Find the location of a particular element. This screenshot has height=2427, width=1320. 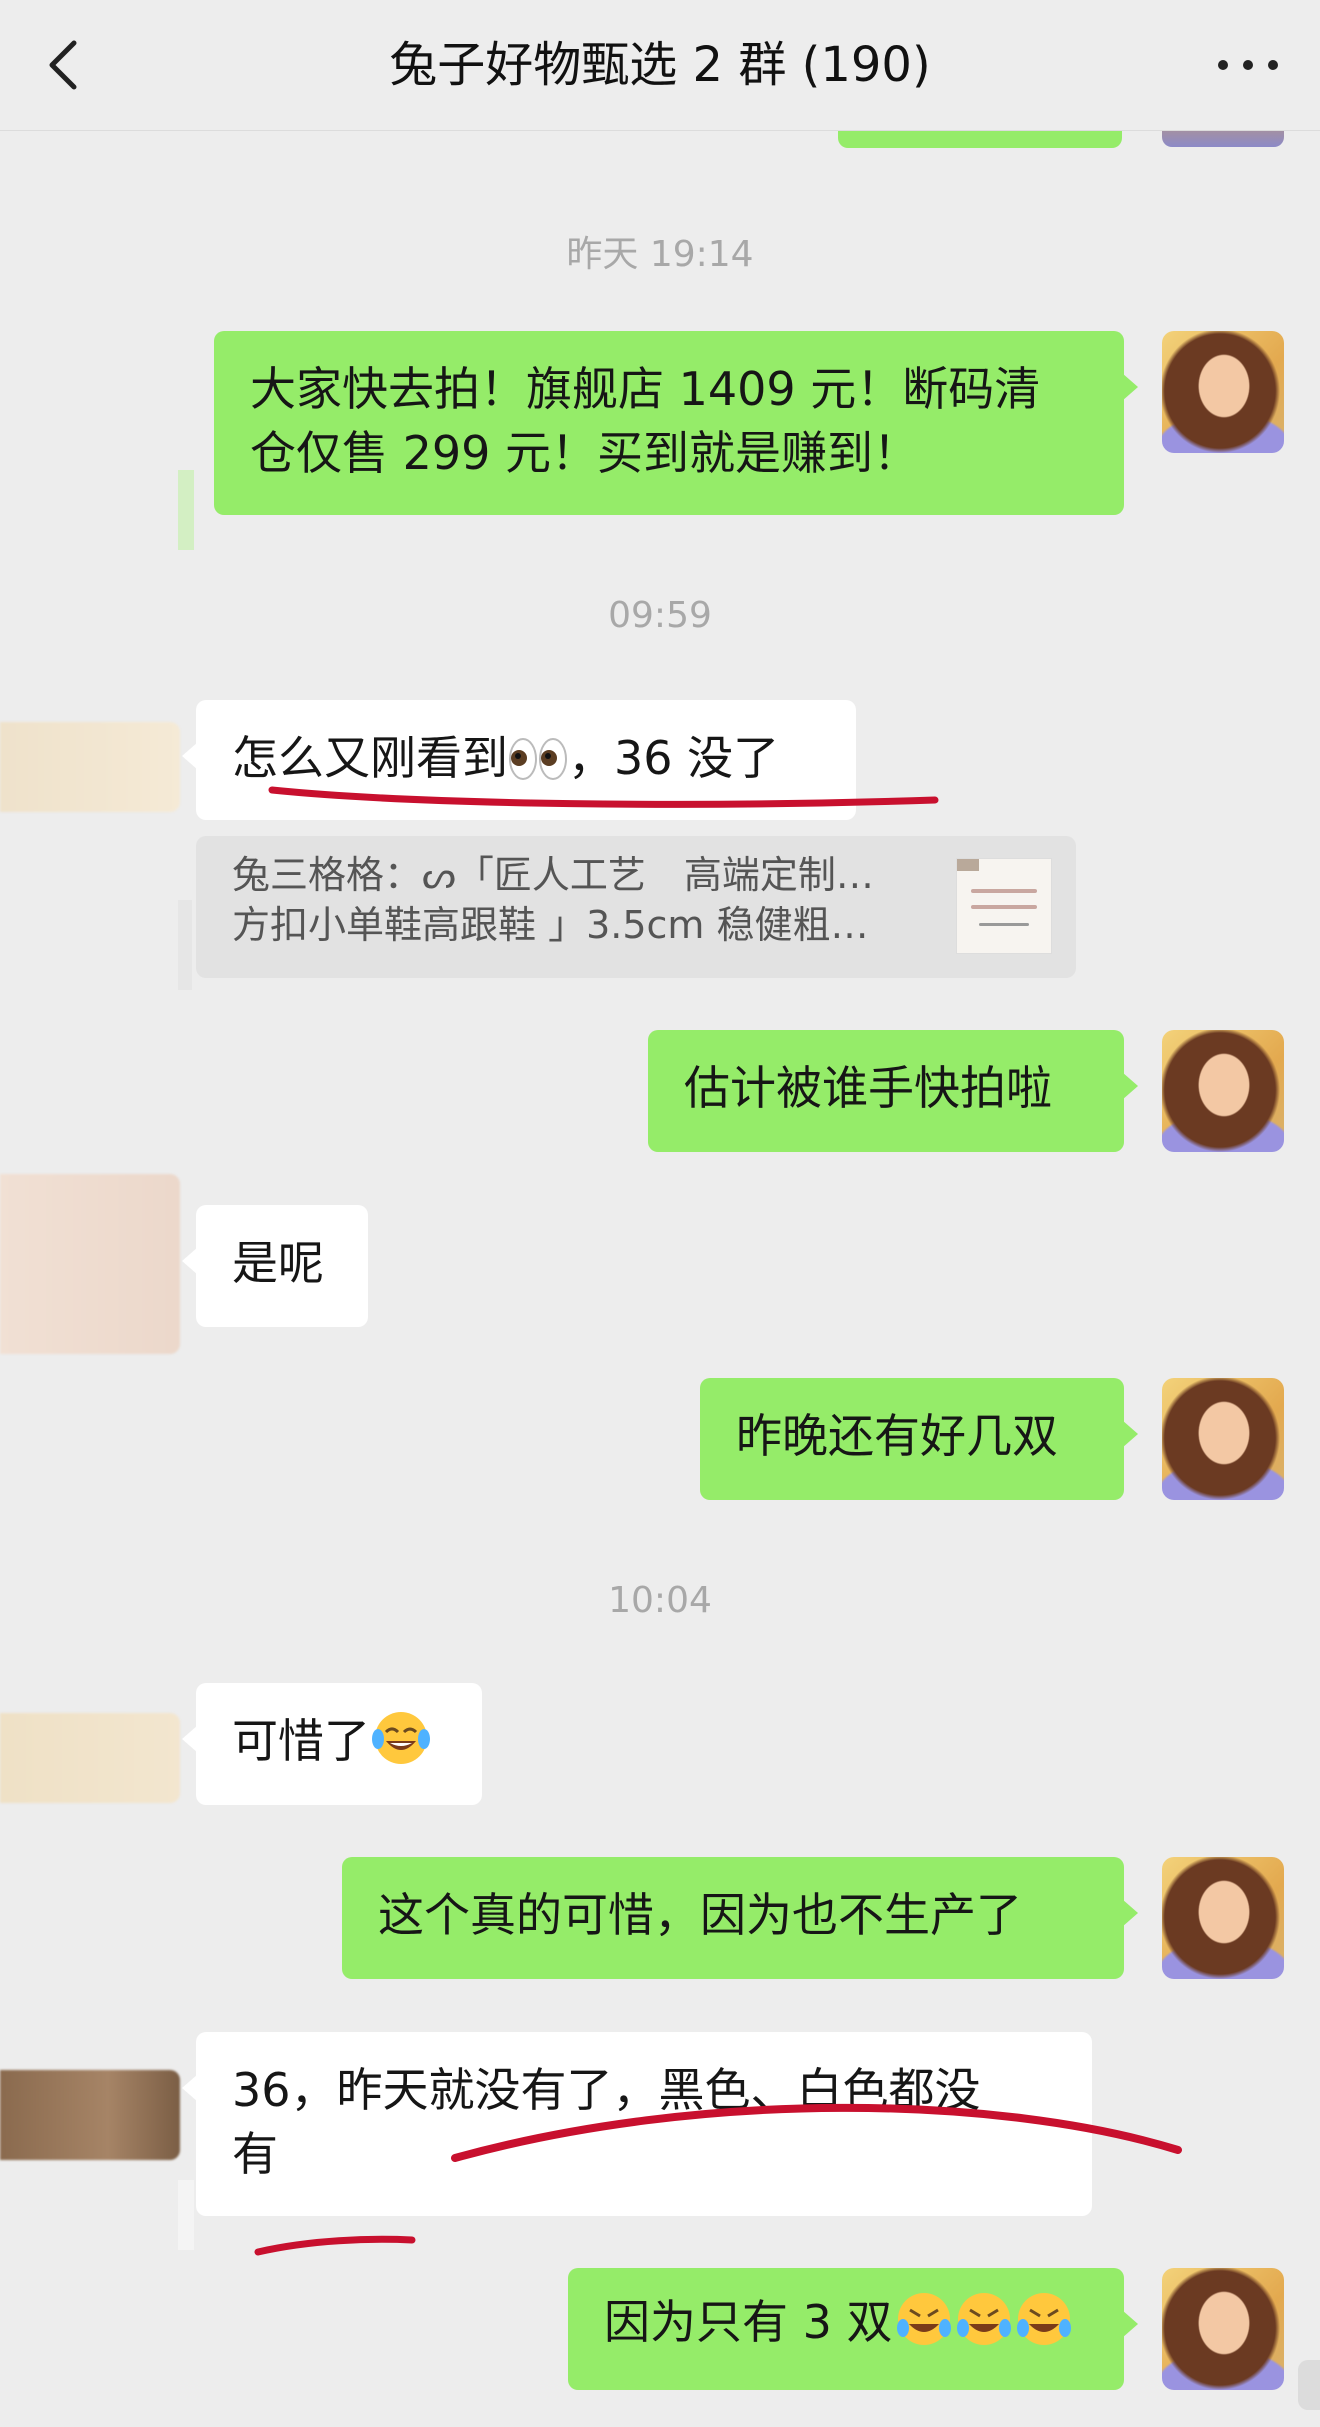

message-bubble-incoming: 36，昨天就没有了，黑色、白色都没 有 is located at coordinates (637, 2124).